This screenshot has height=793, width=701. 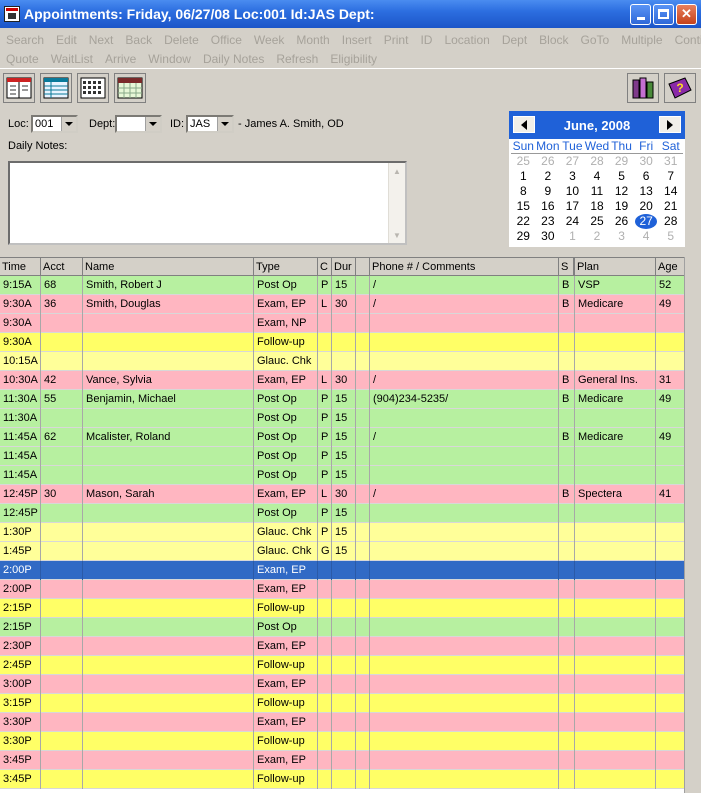 What do you see at coordinates (572, 191) in the screenshot?
I see `calendar-day: 10` at bounding box center [572, 191].